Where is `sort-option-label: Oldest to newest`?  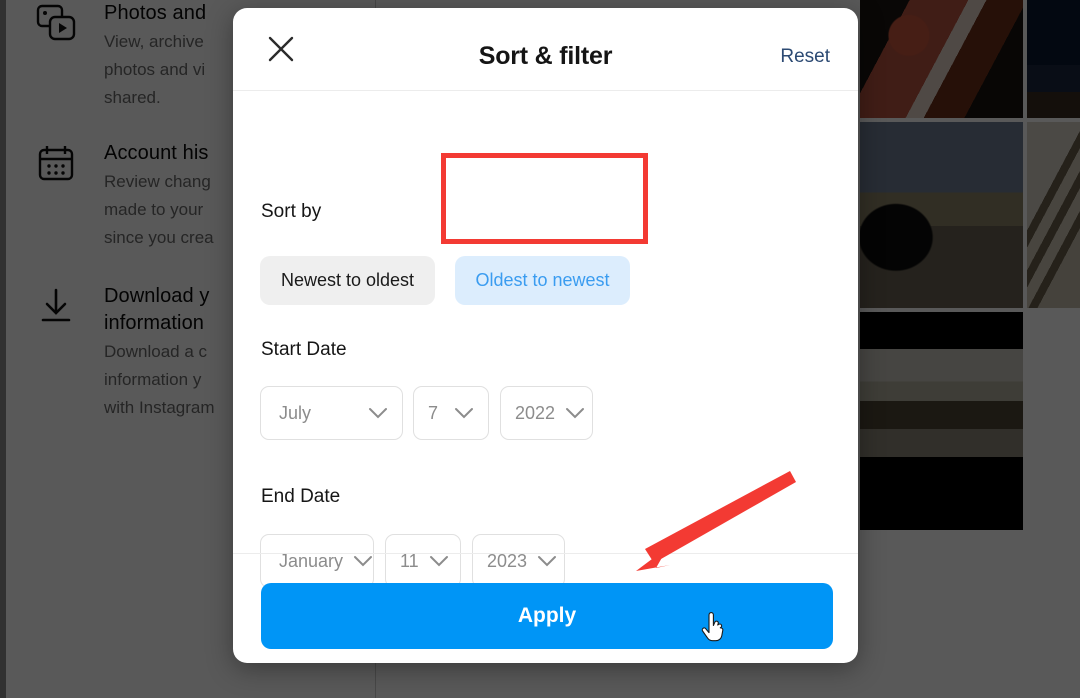 sort-option-label: Oldest to newest is located at coordinates (542, 280).